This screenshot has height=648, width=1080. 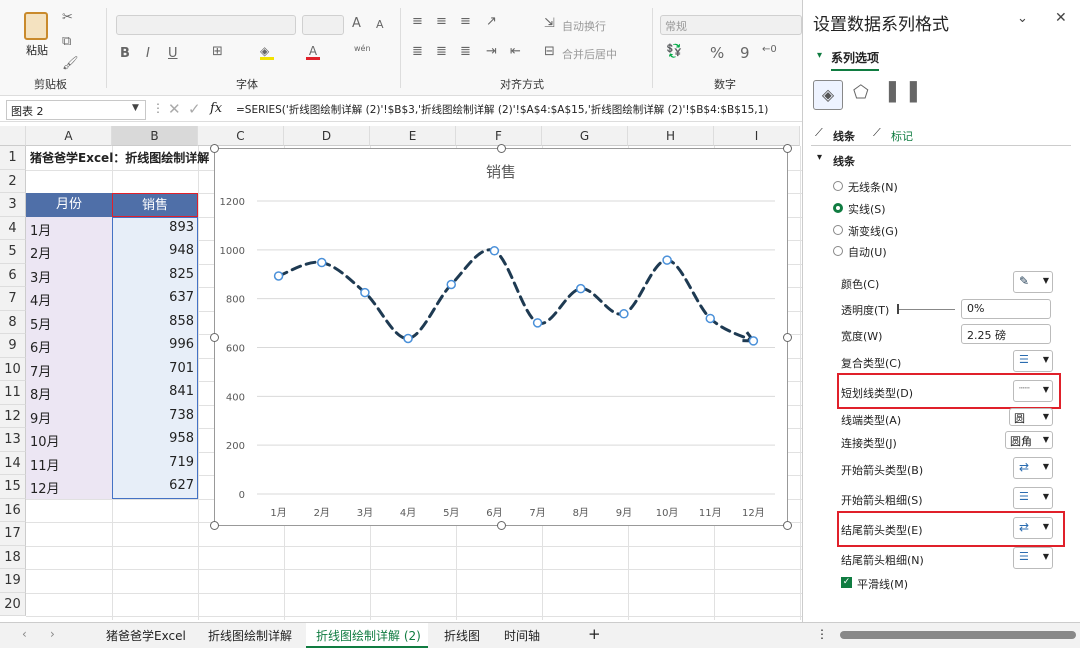 What do you see at coordinates (313, 52) in the screenshot?
I see `font-color-icon: A` at bounding box center [313, 52].